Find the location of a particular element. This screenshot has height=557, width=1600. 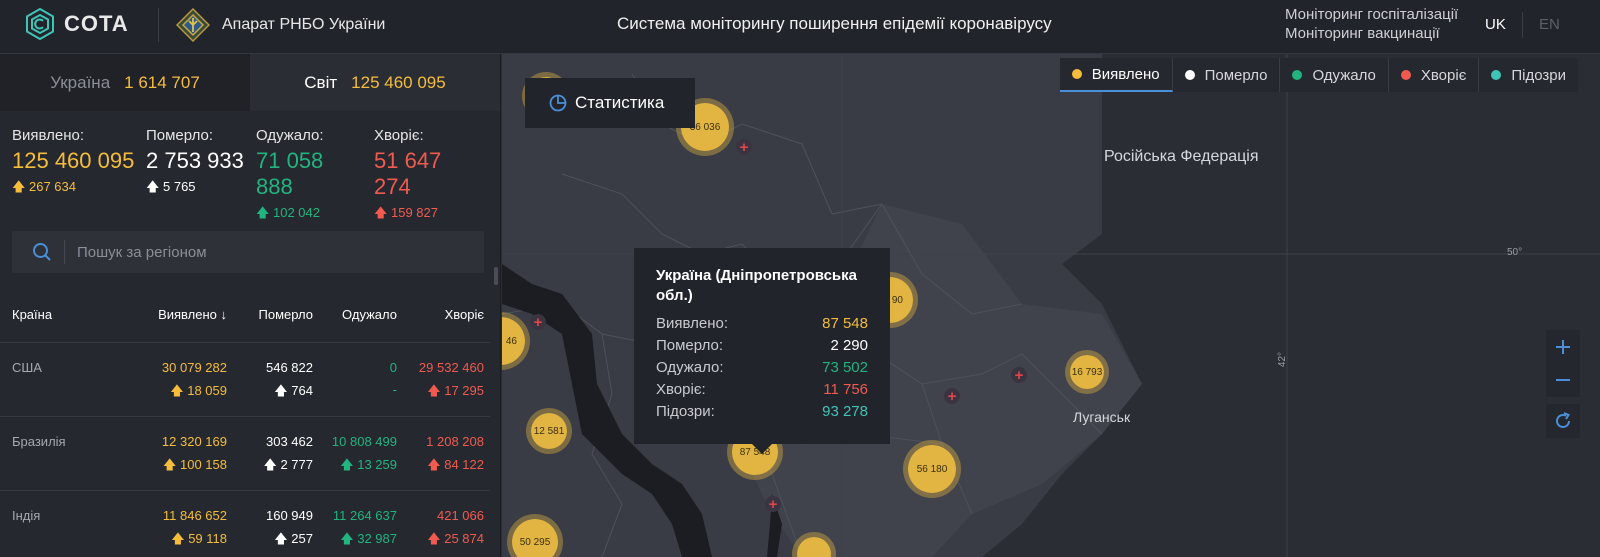

legend-label: Хворіє is located at coordinates (1443, 75).